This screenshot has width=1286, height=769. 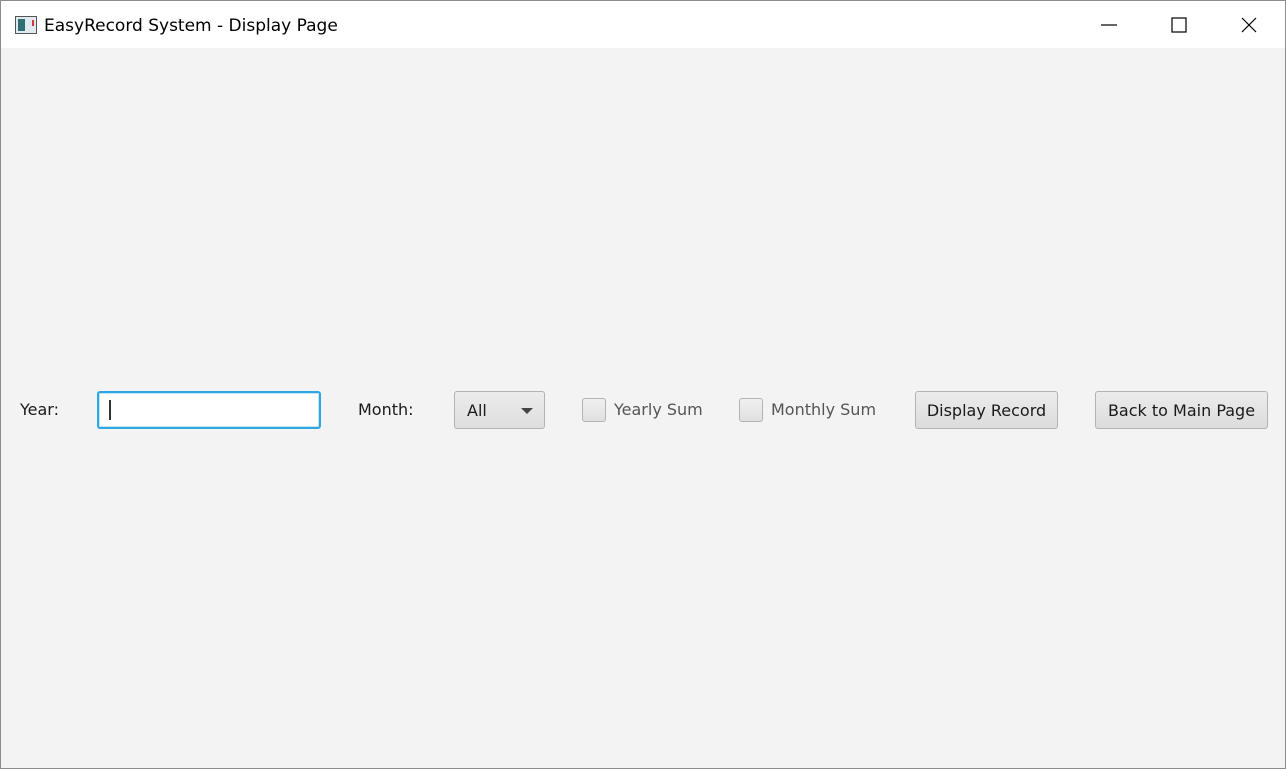 What do you see at coordinates (21, 25) in the screenshot?
I see `app-icon-pane` at bounding box center [21, 25].